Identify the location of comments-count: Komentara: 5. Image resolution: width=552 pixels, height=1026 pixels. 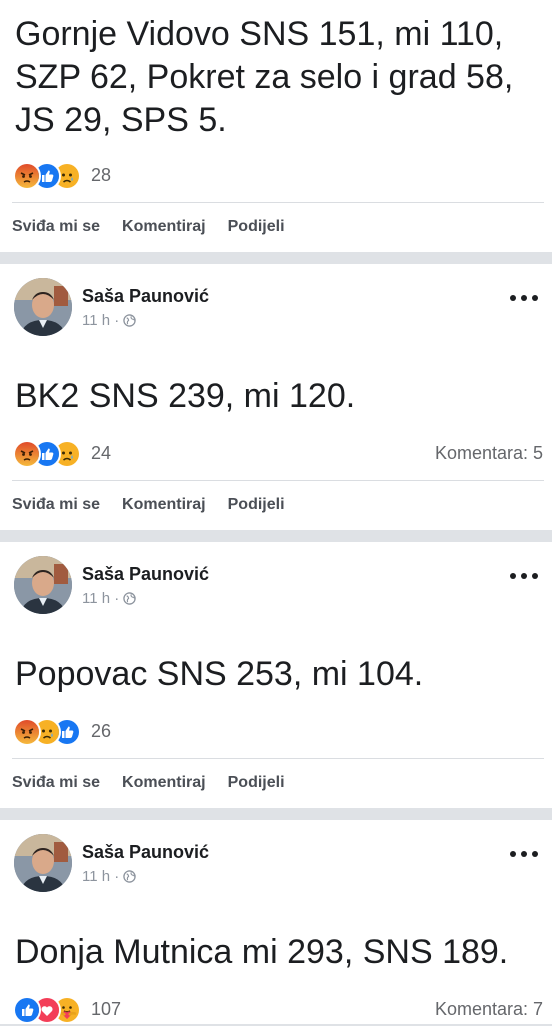
(489, 453).